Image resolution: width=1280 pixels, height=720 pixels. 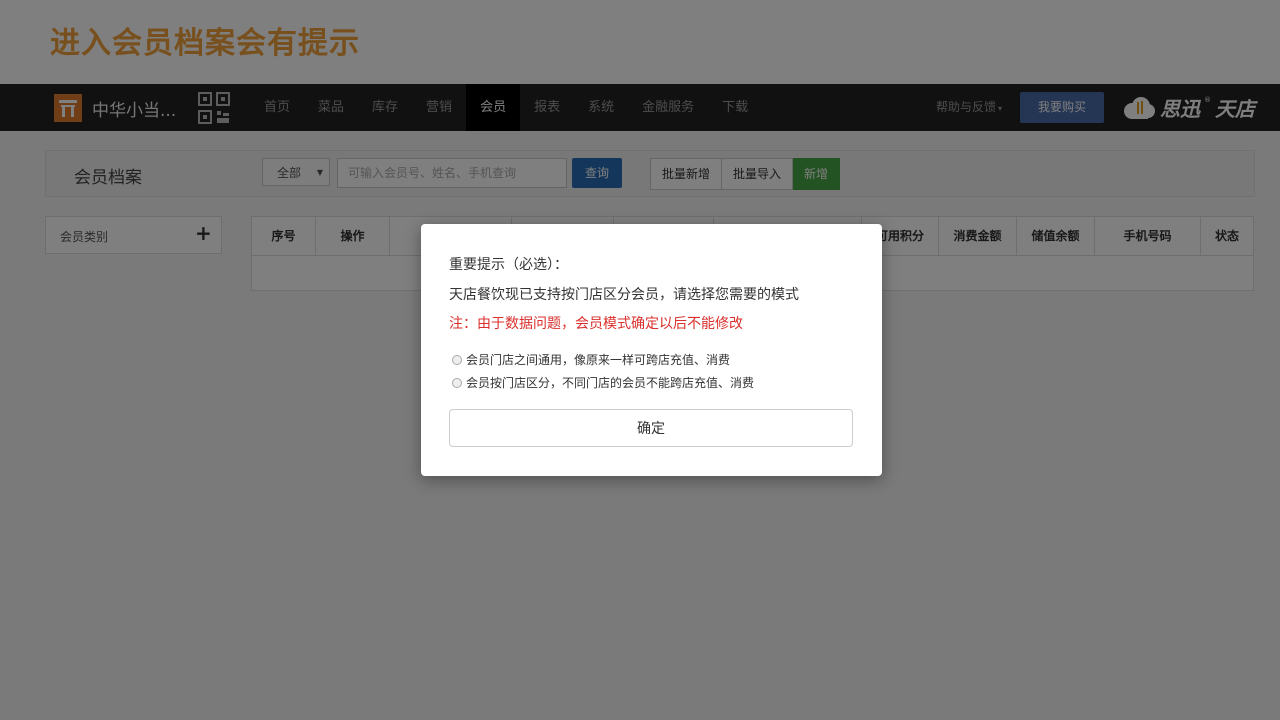 What do you see at coordinates (598, 360) in the screenshot?
I see `option-label: 会员门店之间通用，像原来一样可跨店充值、消费` at bounding box center [598, 360].